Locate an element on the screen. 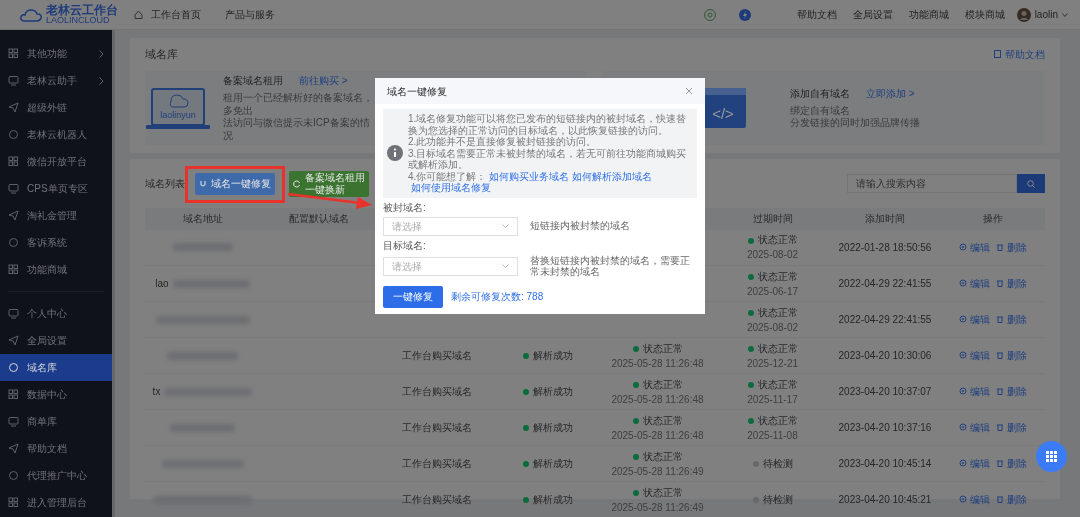  sidebar-item: 进入管理后台 is located at coordinates (56, 502).